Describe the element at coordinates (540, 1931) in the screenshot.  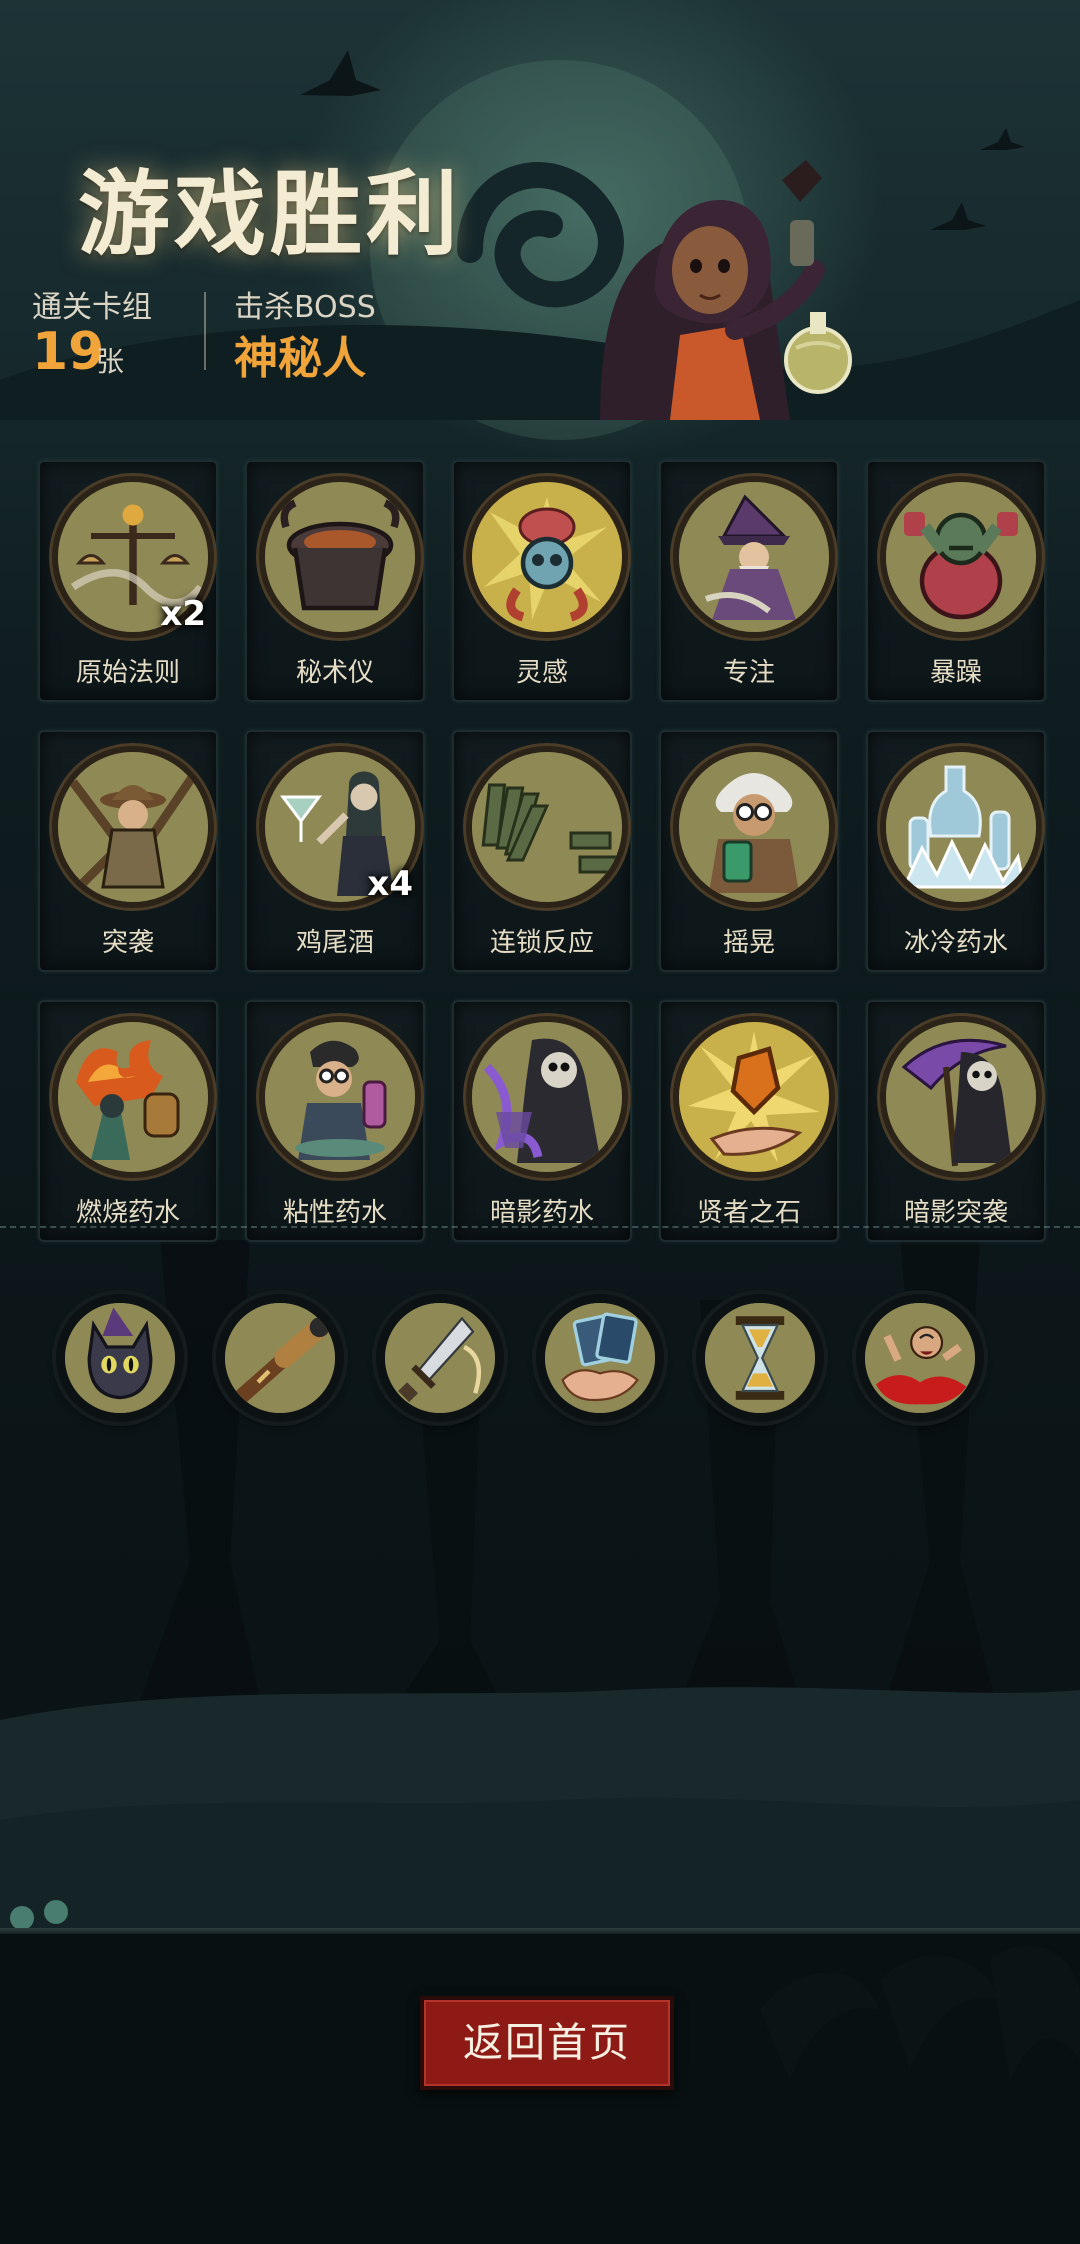
I see `ground-divider` at that location.